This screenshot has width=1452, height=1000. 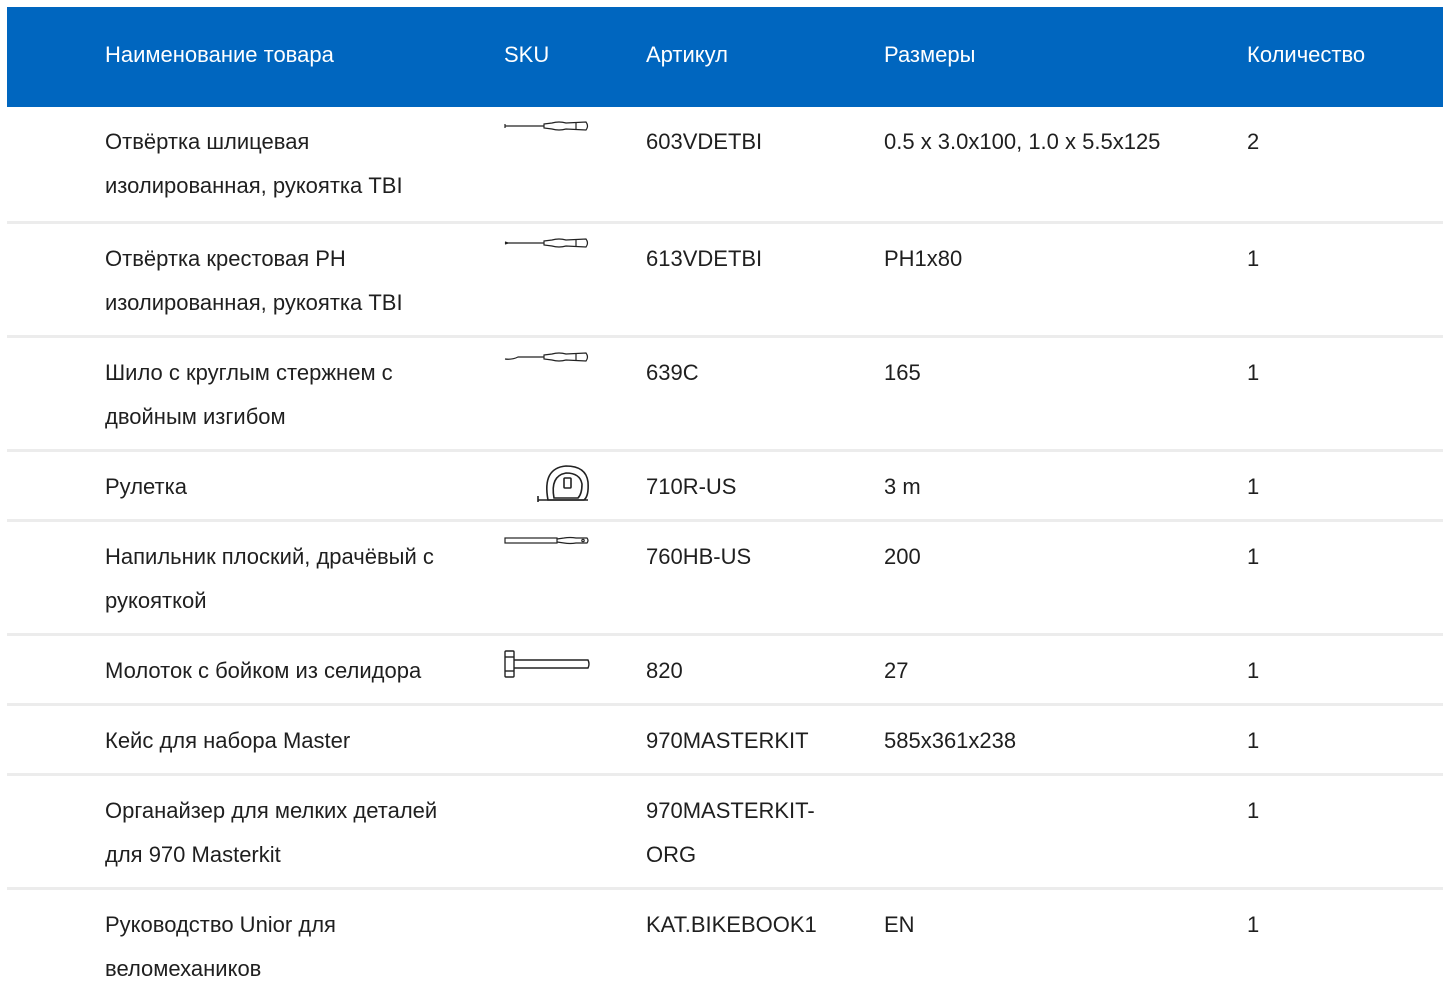 What do you see at coordinates (672, 372) in the screenshot?
I see `product-article: 639C` at bounding box center [672, 372].